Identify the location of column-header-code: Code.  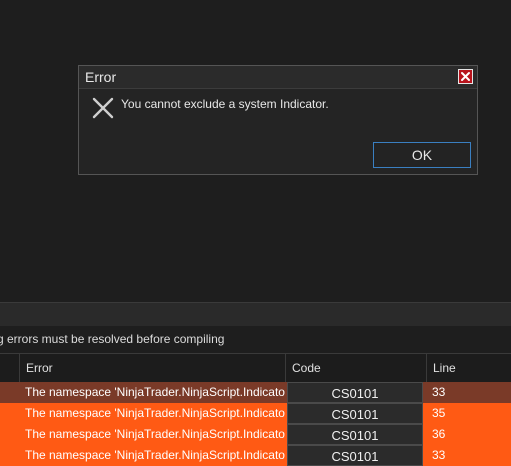
(355, 368).